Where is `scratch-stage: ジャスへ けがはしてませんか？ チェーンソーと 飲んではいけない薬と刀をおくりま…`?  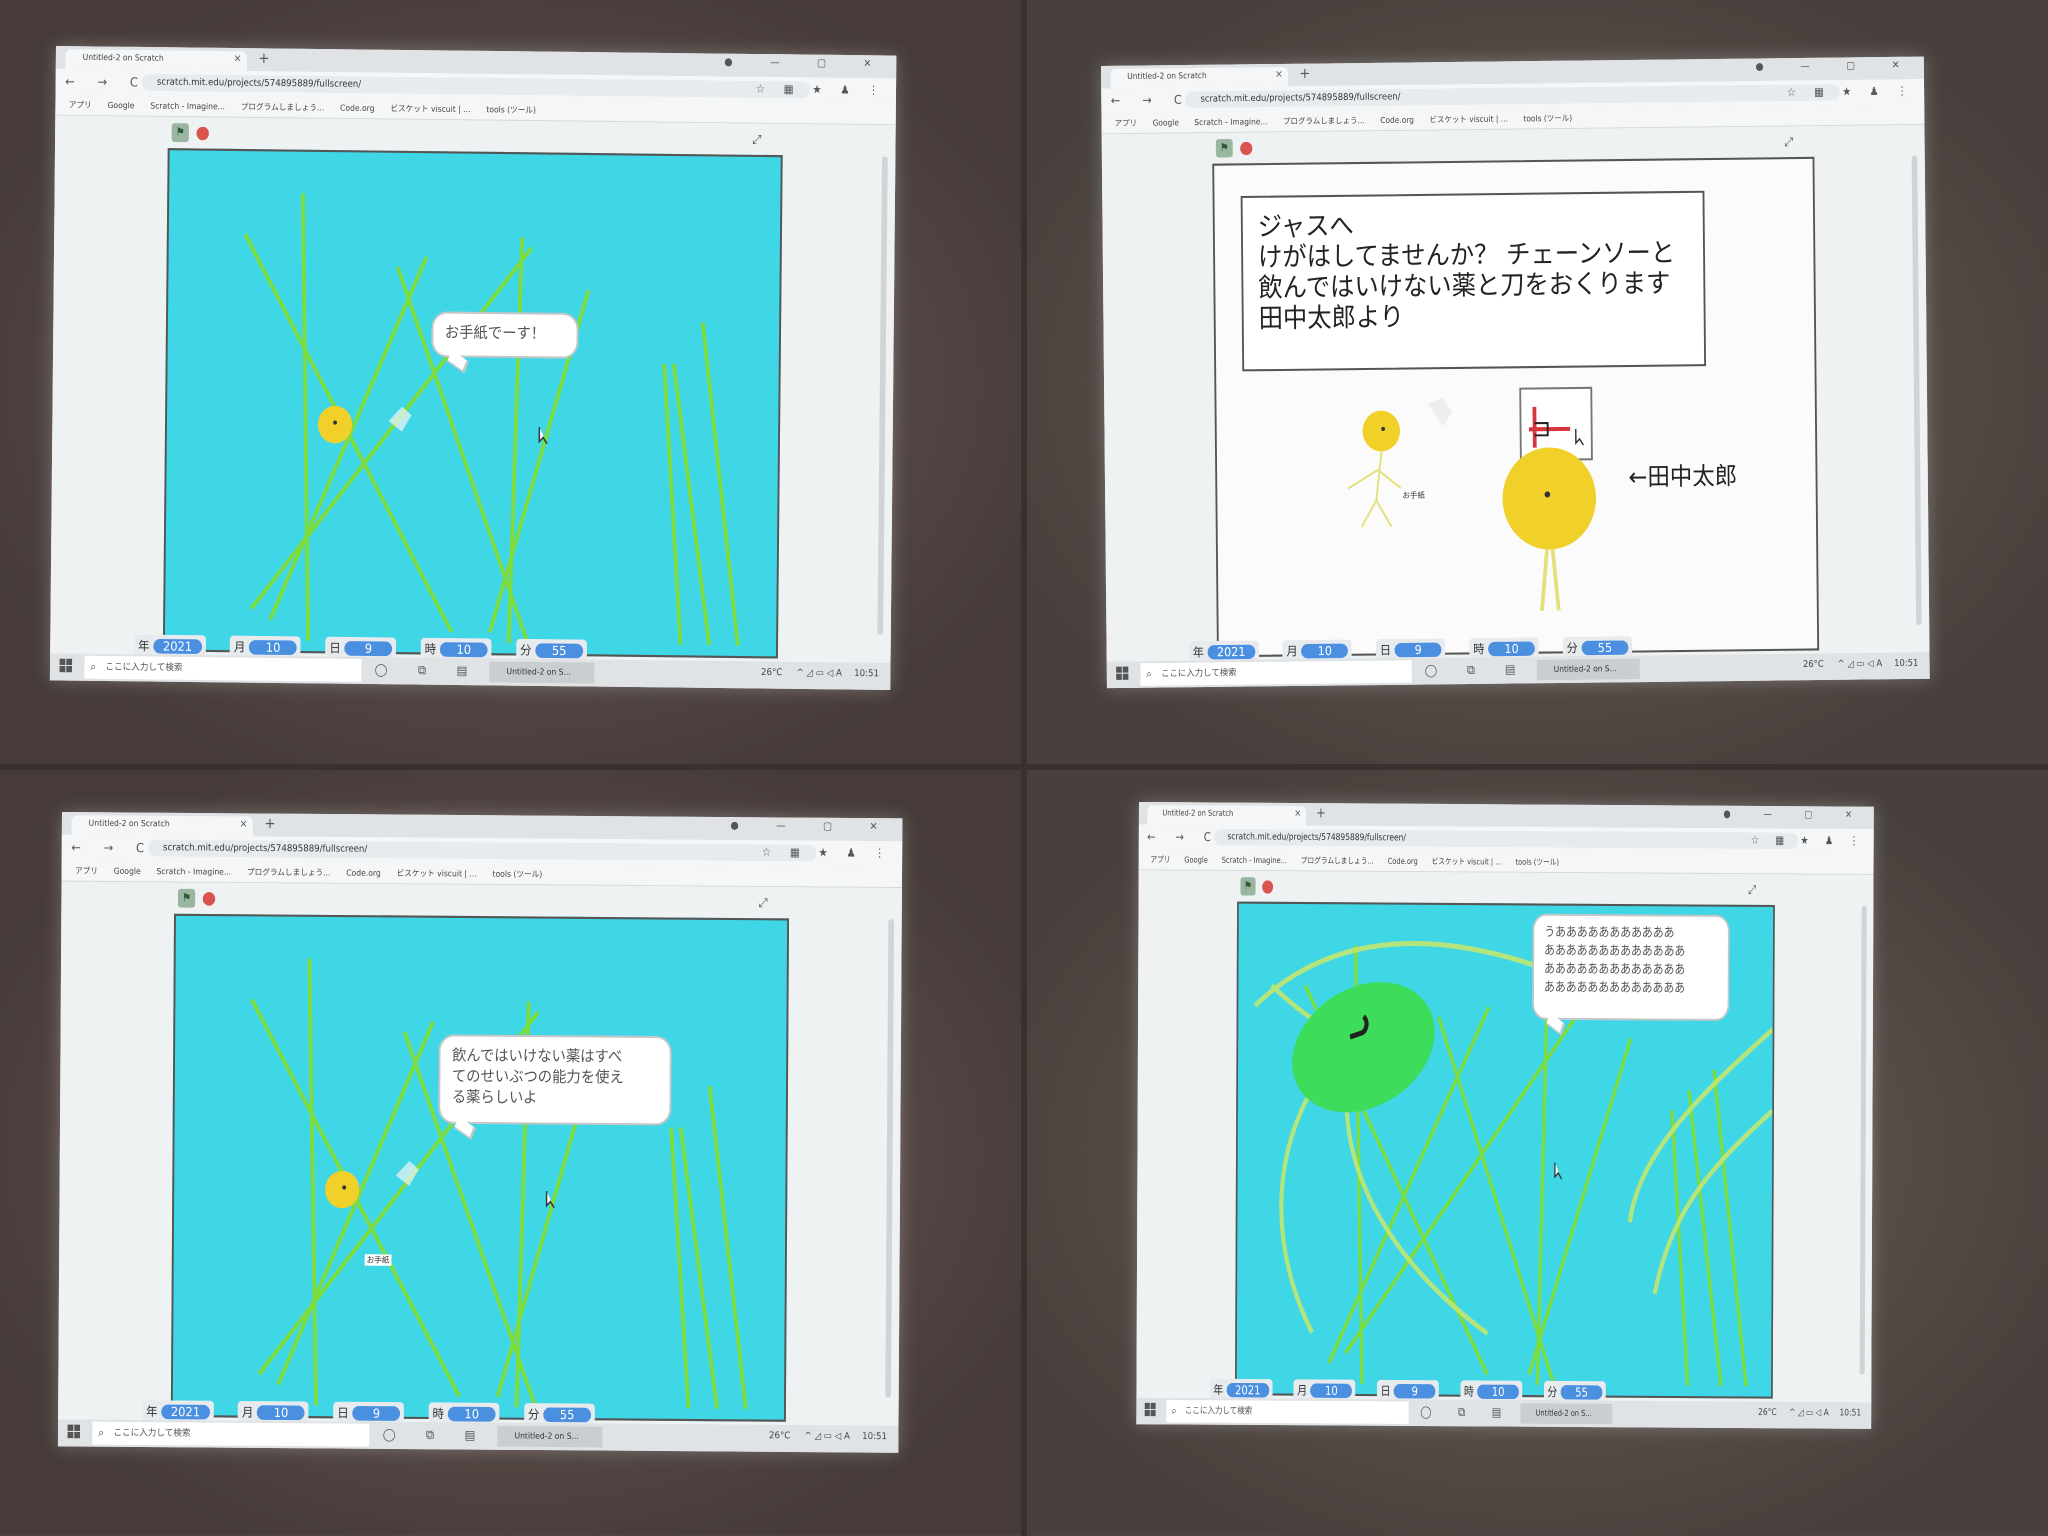 scratch-stage: ジャスへ けがはしてませんか？ チェーンソーと 飲んではいけない薬と刀をおくりま… is located at coordinates (1516, 407).